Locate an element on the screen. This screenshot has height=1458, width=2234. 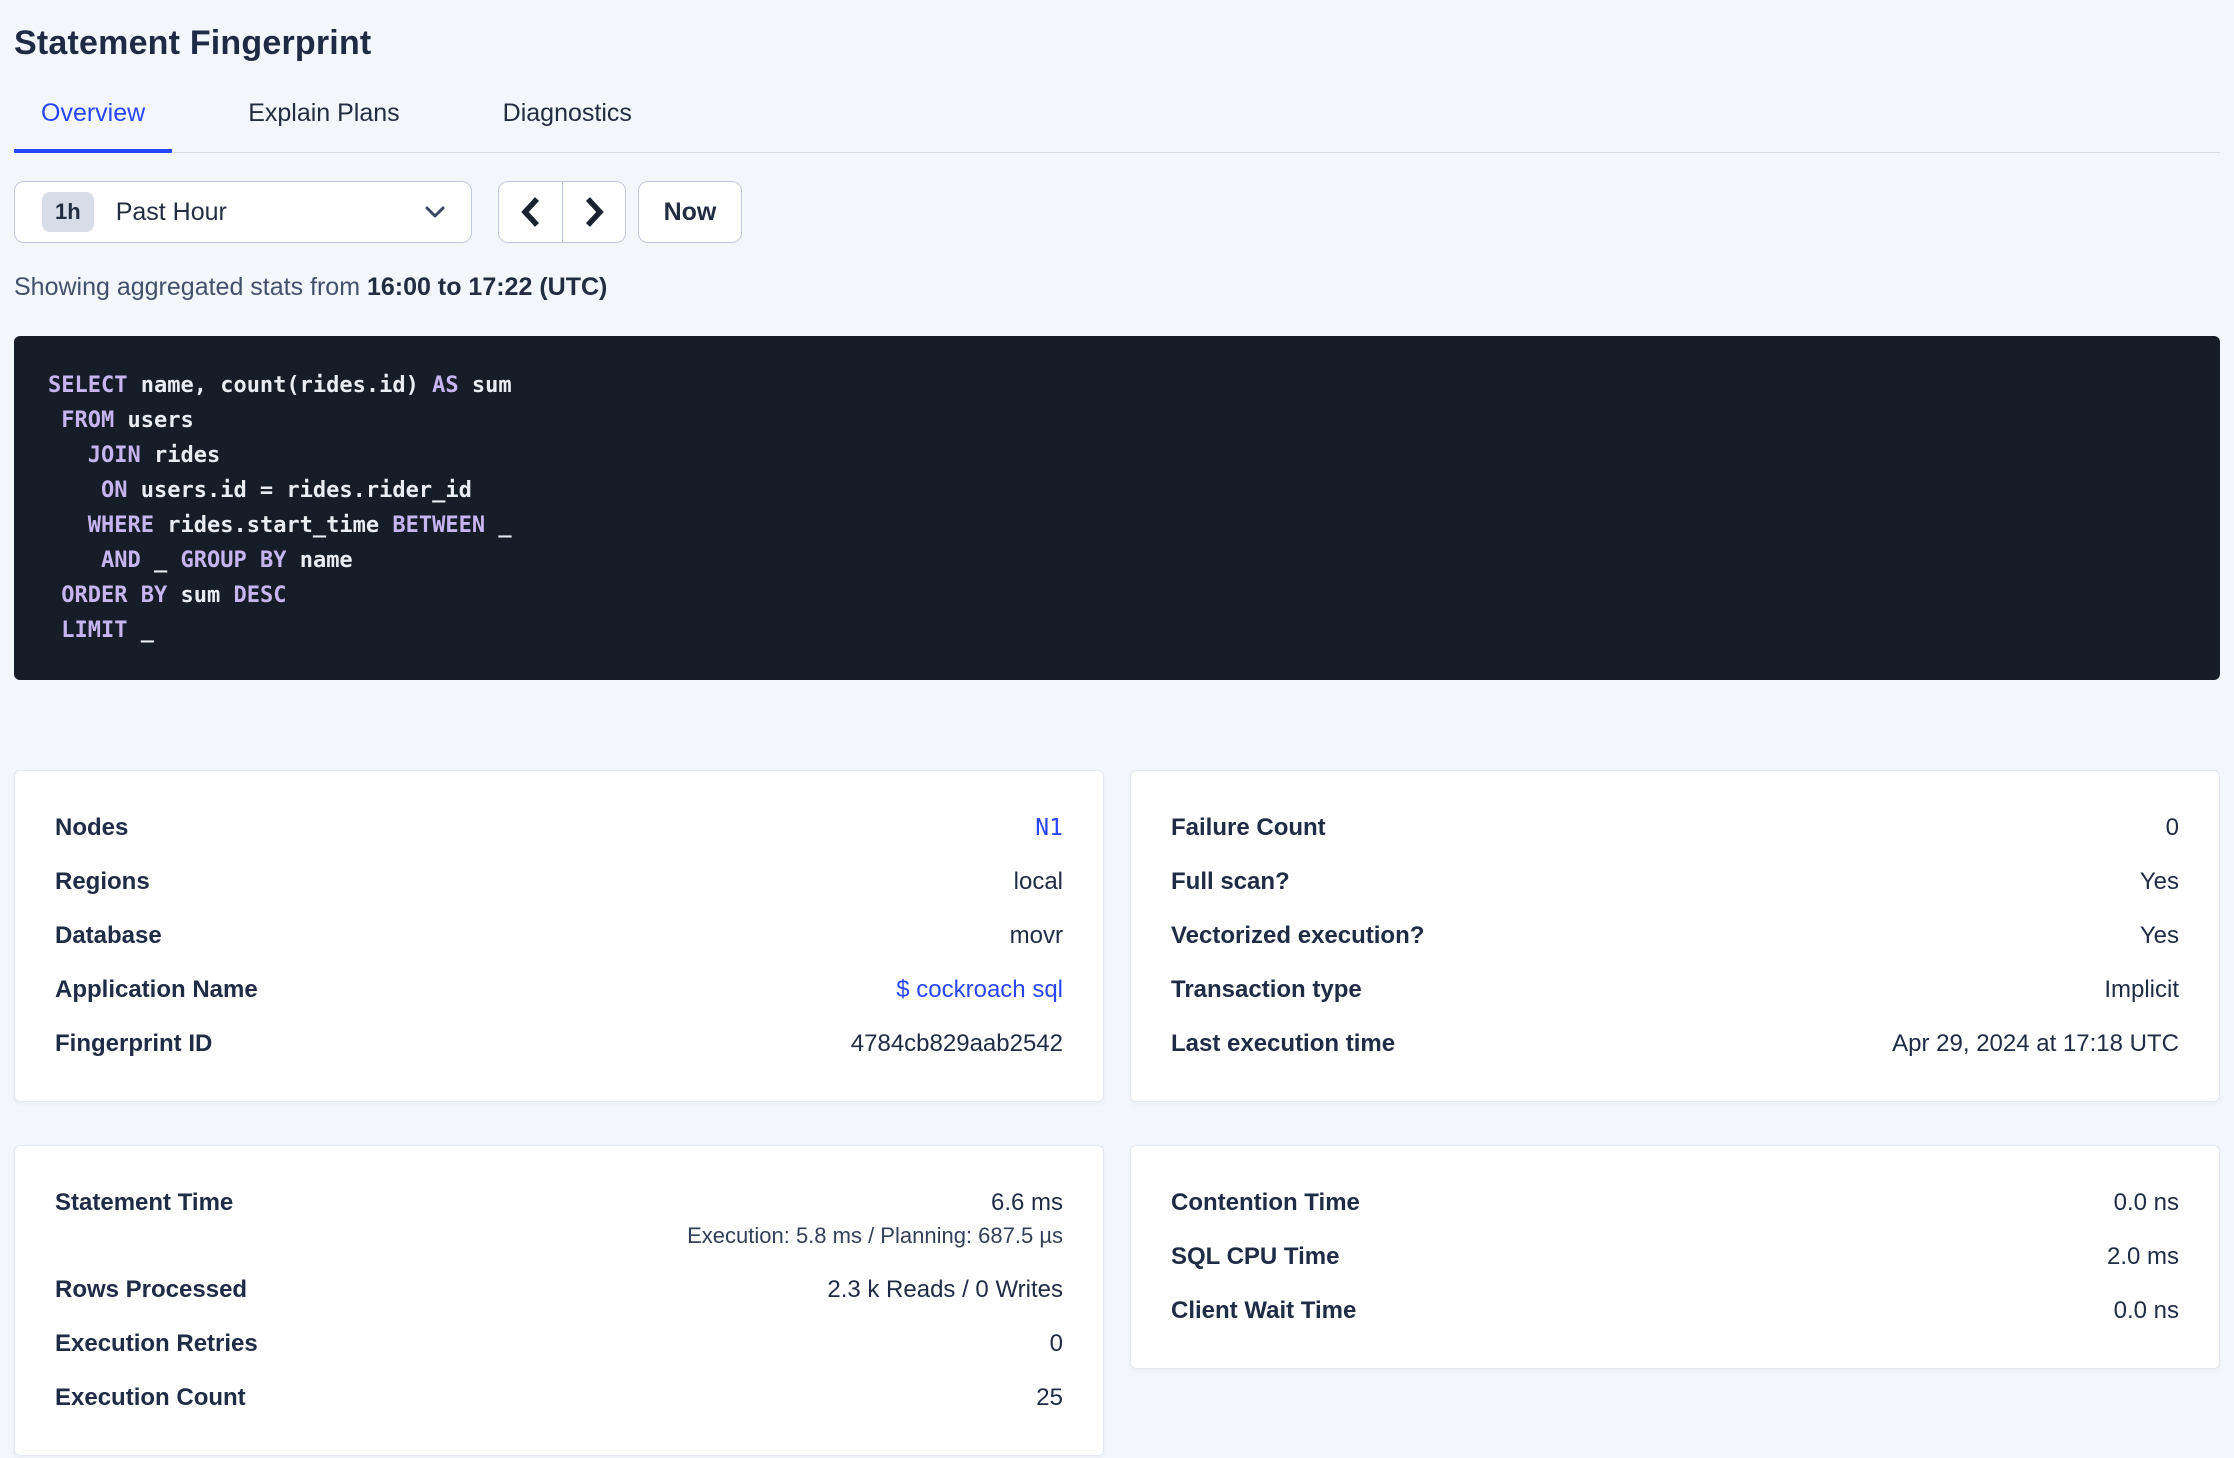
row-value-wrap: 25 is located at coordinates (1049, 1398).